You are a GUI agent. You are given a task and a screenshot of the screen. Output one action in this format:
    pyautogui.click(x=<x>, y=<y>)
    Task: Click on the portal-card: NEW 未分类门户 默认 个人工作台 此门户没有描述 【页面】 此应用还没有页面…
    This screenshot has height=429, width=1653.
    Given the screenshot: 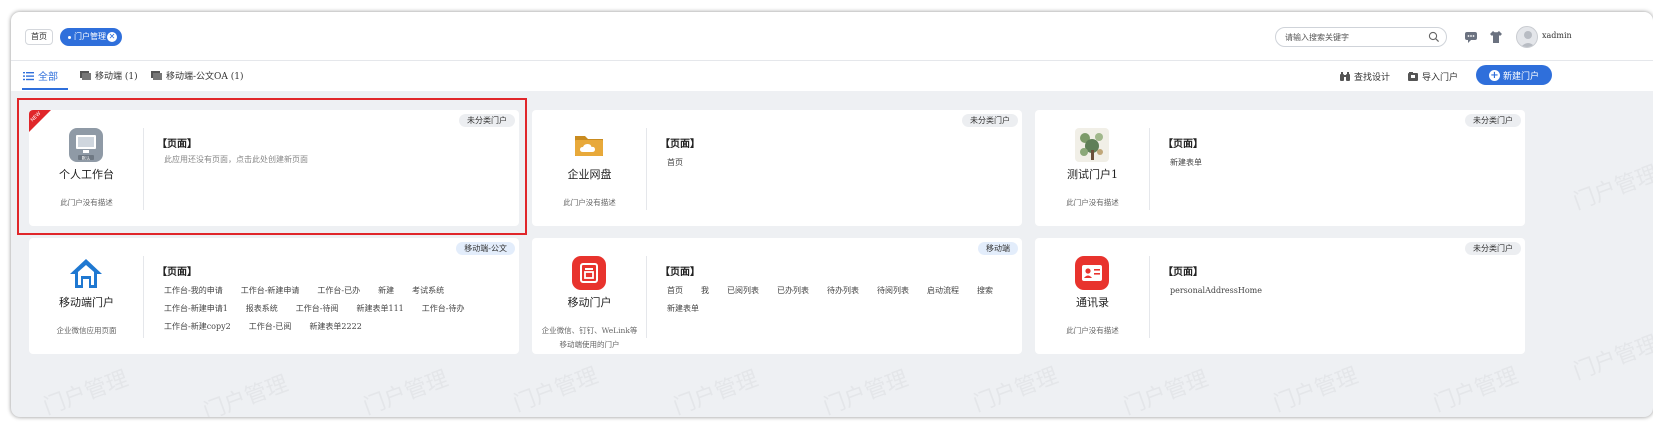 What is the action you would take?
    pyautogui.click(x=274, y=168)
    